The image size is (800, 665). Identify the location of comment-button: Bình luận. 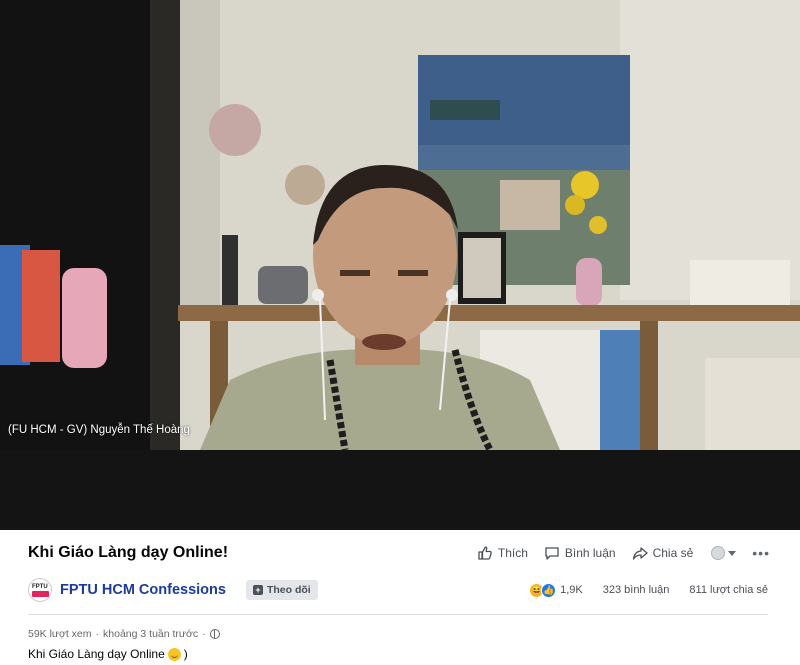
(580, 553).